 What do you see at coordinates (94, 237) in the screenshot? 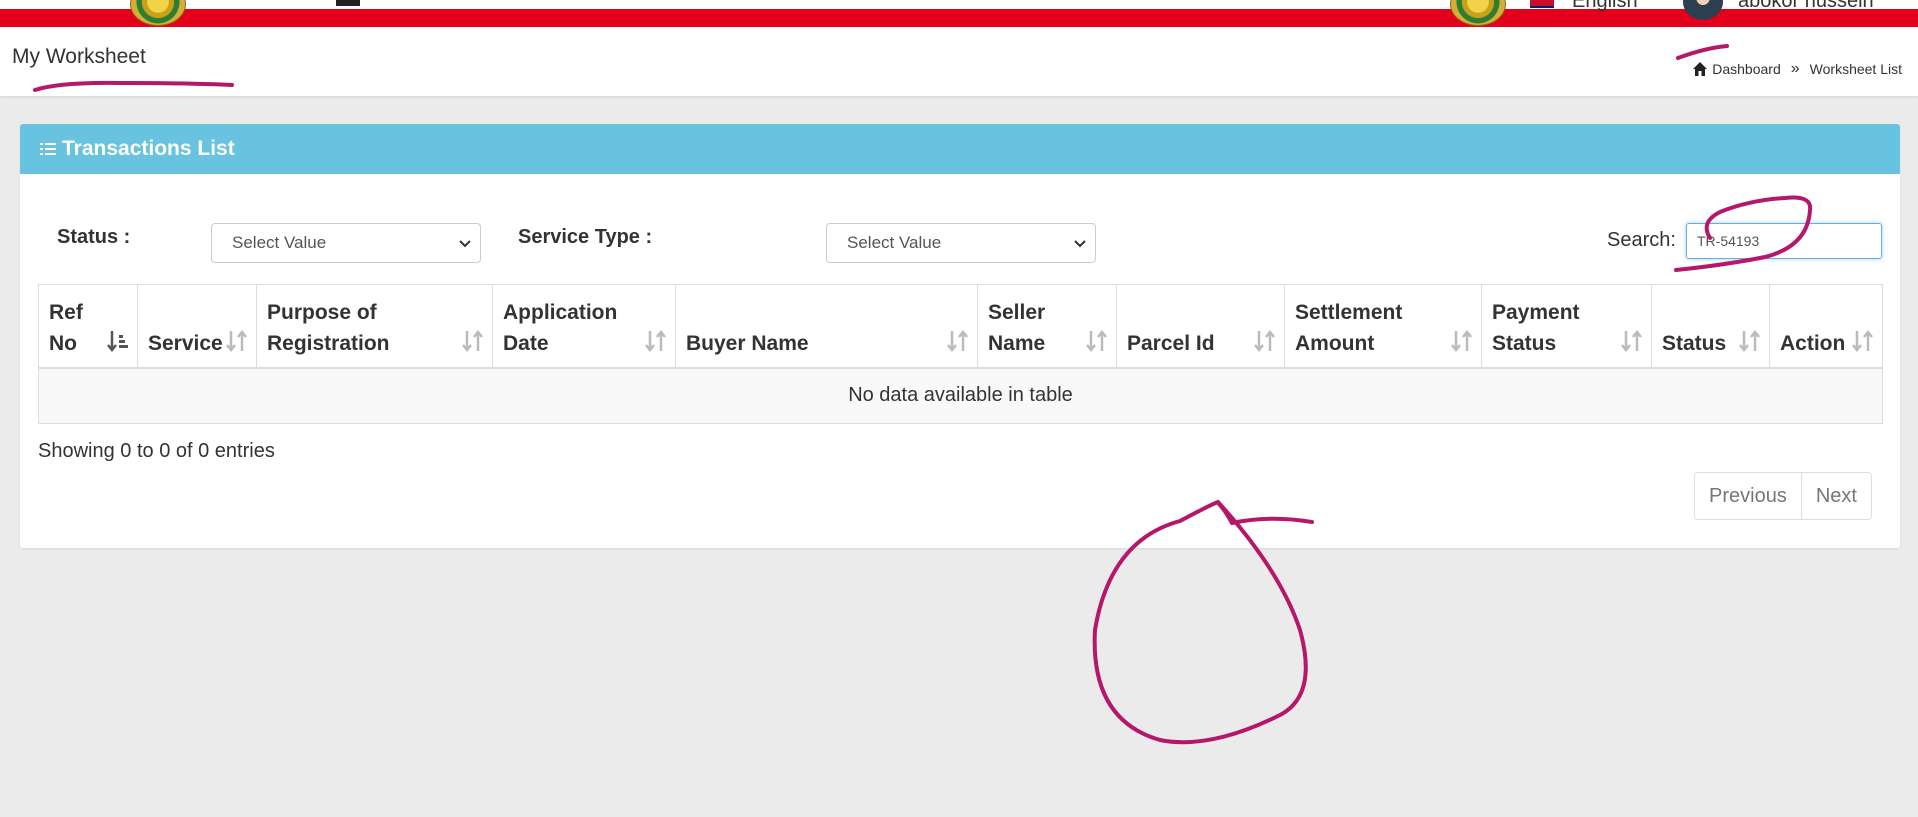
I see `status-filter-label: Status :` at bounding box center [94, 237].